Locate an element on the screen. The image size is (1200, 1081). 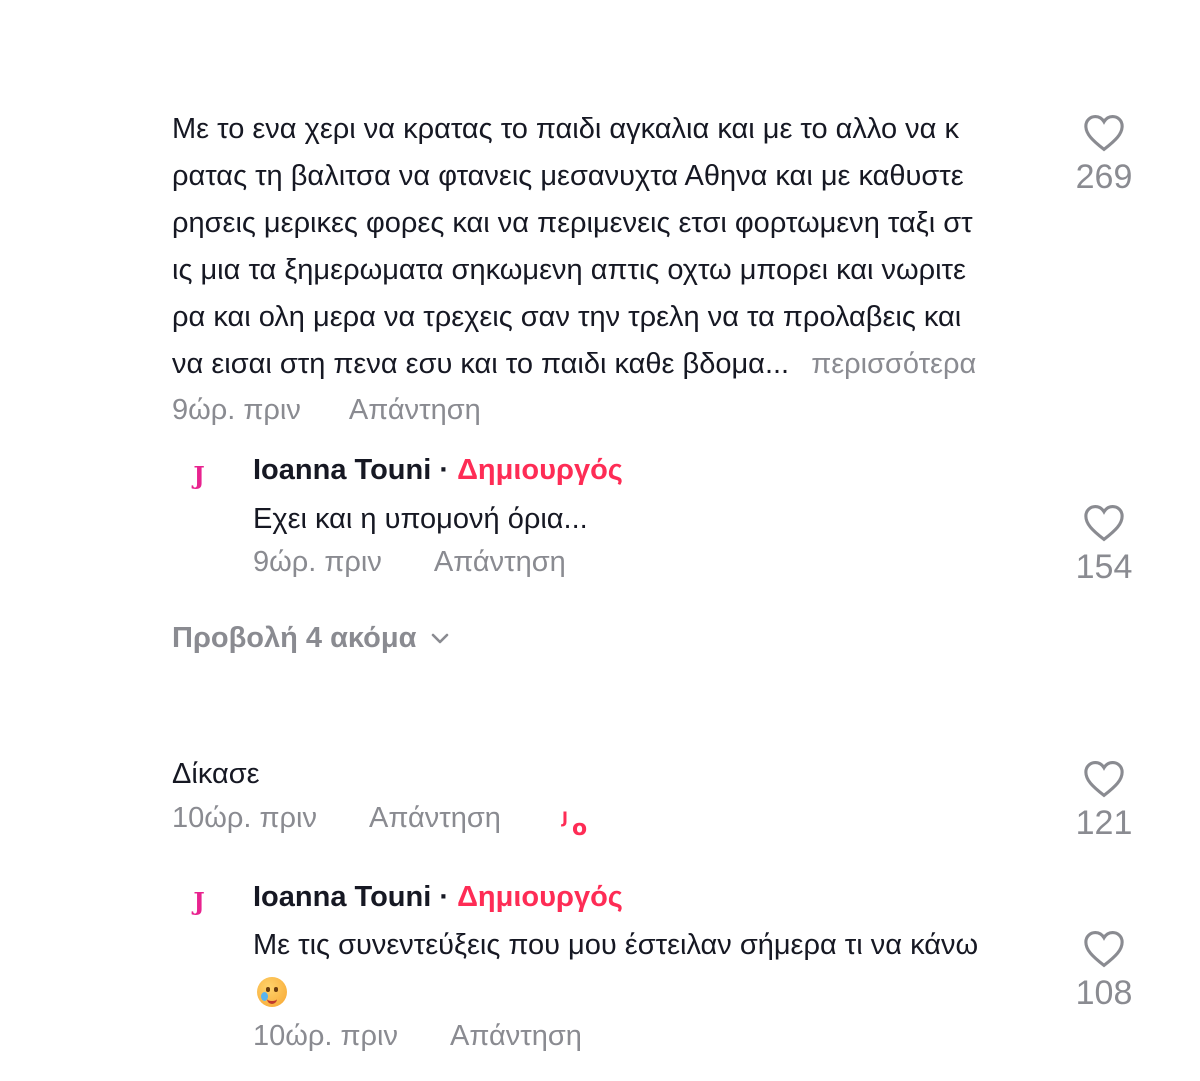
like-count: 108 is located at coordinates (1104, 993).